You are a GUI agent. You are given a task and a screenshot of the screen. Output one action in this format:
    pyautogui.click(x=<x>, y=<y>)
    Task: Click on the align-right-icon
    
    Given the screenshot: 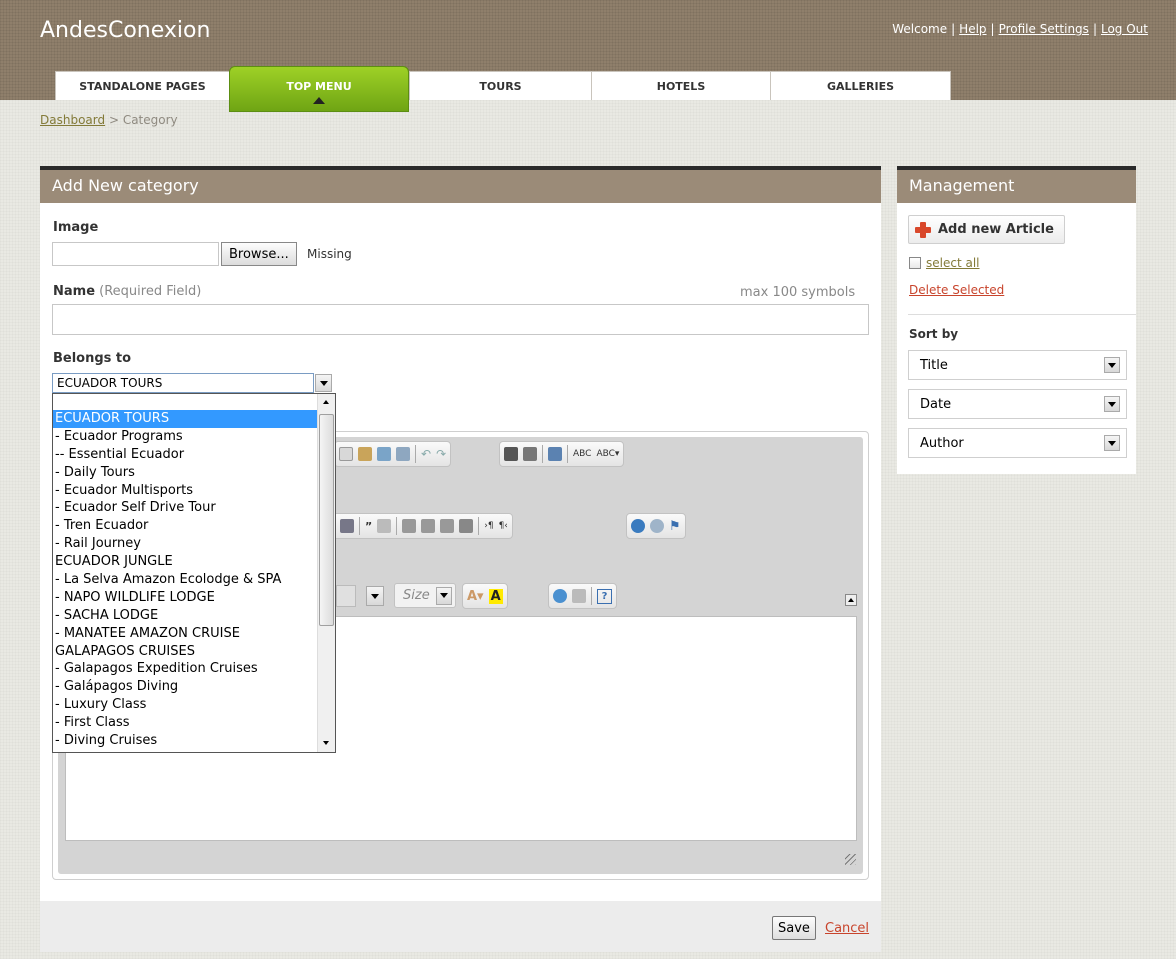 What is the action you would take?
    pyautogui.click(x=447, y=526)
    